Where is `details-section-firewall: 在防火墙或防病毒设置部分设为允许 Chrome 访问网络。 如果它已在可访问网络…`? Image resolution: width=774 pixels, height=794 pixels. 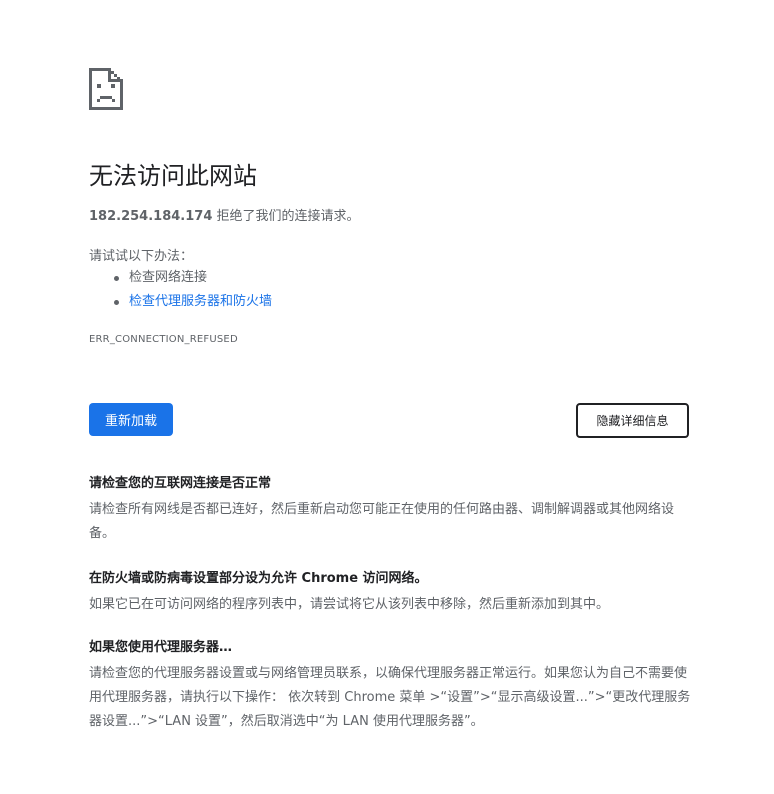
details-section-firewall: 在防火墙或防病毒设置部分设为允许 Chrome 访问网络。 如果它已在可访问网络… is located at coordinates (391, 591).